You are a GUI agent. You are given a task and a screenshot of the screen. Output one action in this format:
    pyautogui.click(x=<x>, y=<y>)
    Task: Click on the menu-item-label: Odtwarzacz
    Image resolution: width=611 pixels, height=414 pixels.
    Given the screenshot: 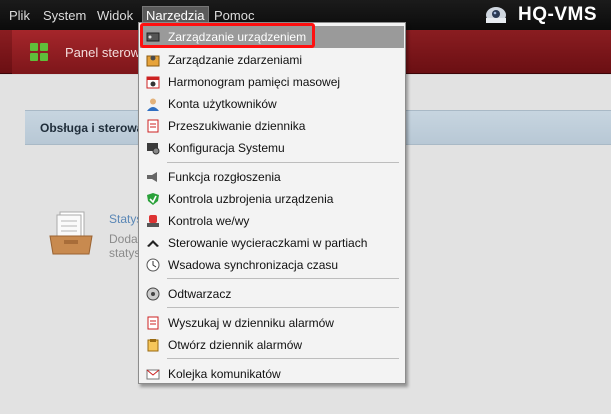 What is the action you would take?
    pyautogui.click(x=200, y=294)
    